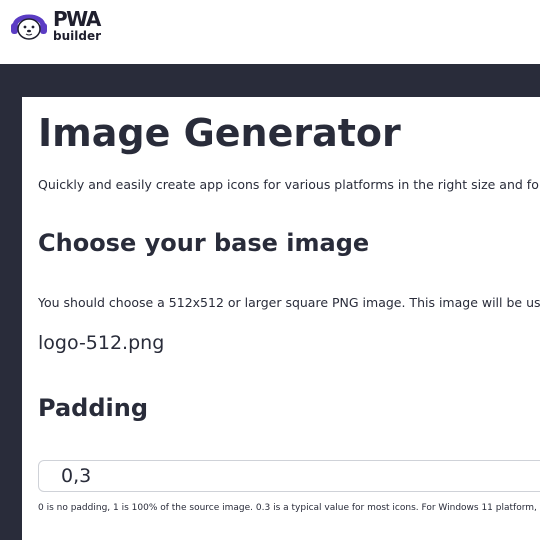 This screenshot has height=540, width=540. I want to click on top-header: PWA builder, so click(270, 32).